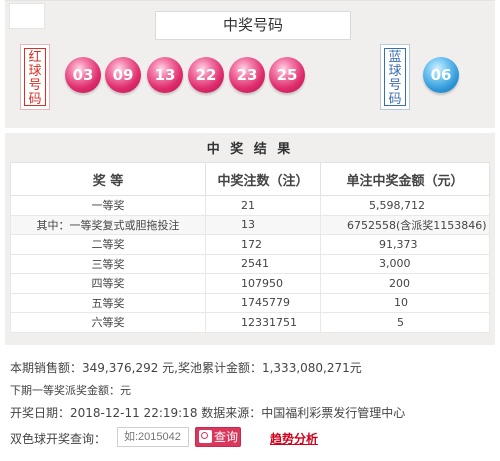 This screenshot has width=500, height=461. I want to click on red-ball-label-text: 红球号码, so click(35, 77).